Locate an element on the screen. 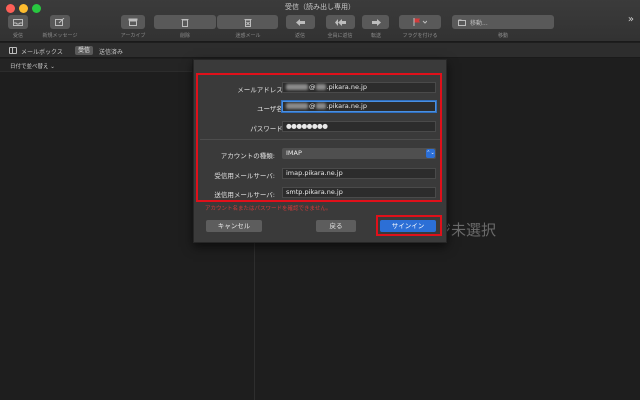 Image resolution: width=640 pixels, height=400 pixels. delete-button is located at coordinates (185, 22).